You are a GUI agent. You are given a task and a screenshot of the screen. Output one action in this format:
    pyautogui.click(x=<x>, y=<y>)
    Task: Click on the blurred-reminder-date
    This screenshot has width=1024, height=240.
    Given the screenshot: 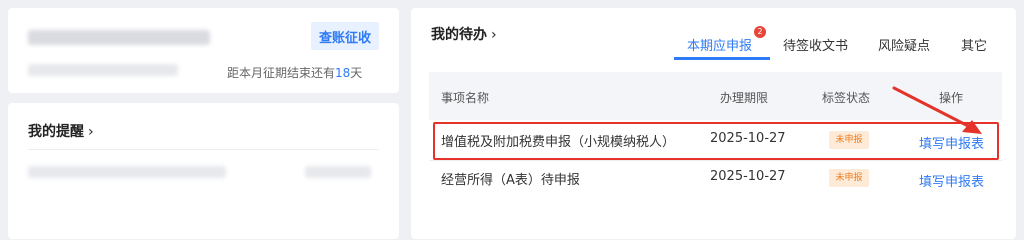 What is the action you would take?
    pyautogui.click(x=338, y=172)
    